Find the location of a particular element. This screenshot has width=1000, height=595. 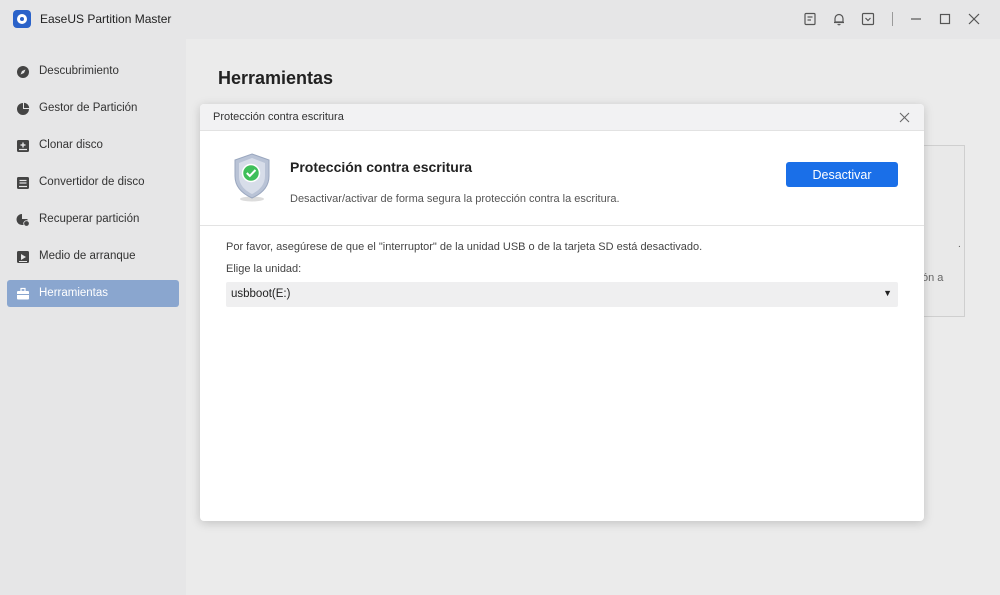

dialog-title: Protección contra escritura is located at coordinates (278, 117).